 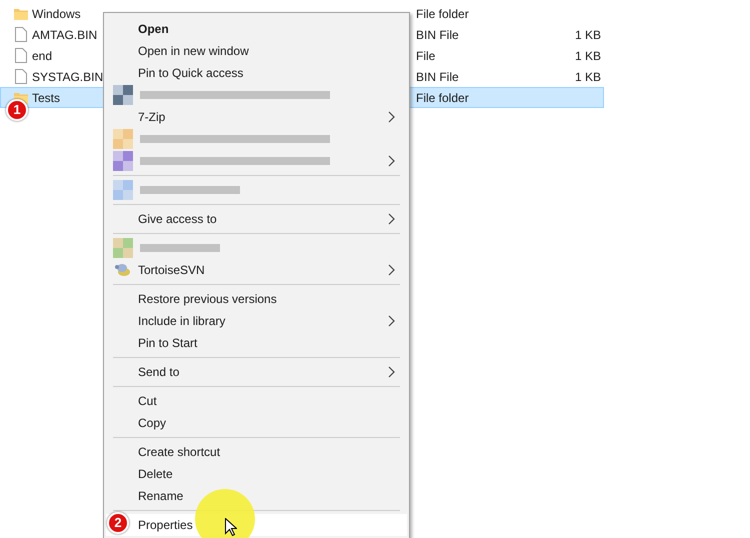 I want to click on file-name: SYSTAG.BIN, so click(x=68, y=77).